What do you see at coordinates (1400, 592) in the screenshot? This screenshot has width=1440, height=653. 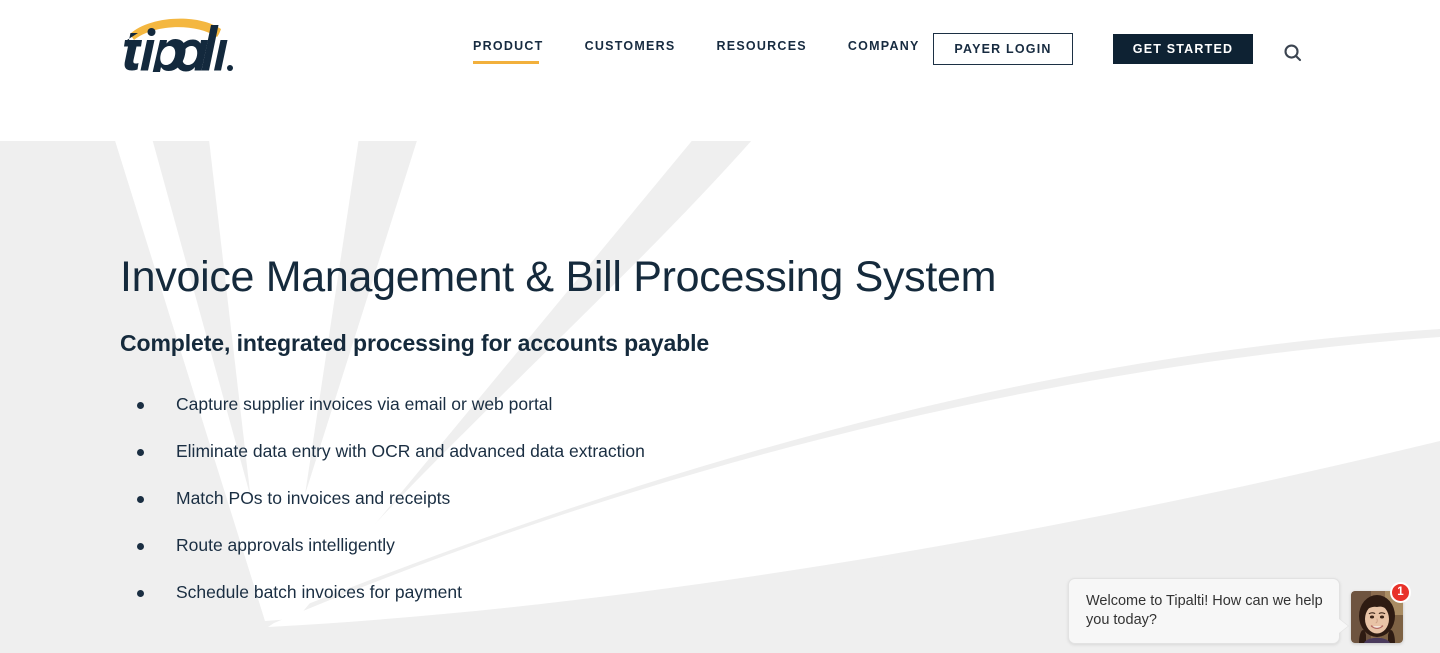 I see `unread-badge: 1` at bounding box center [1400, 592].